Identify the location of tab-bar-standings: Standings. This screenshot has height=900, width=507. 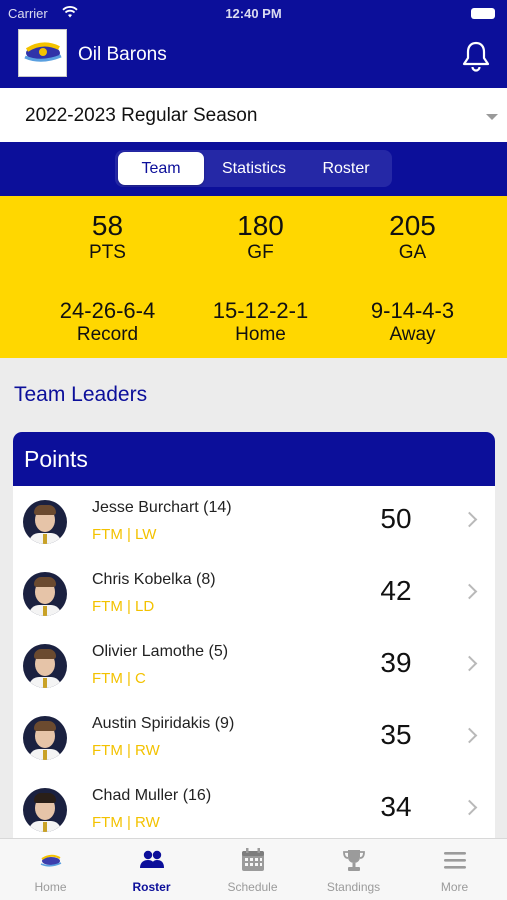
(353, 869).